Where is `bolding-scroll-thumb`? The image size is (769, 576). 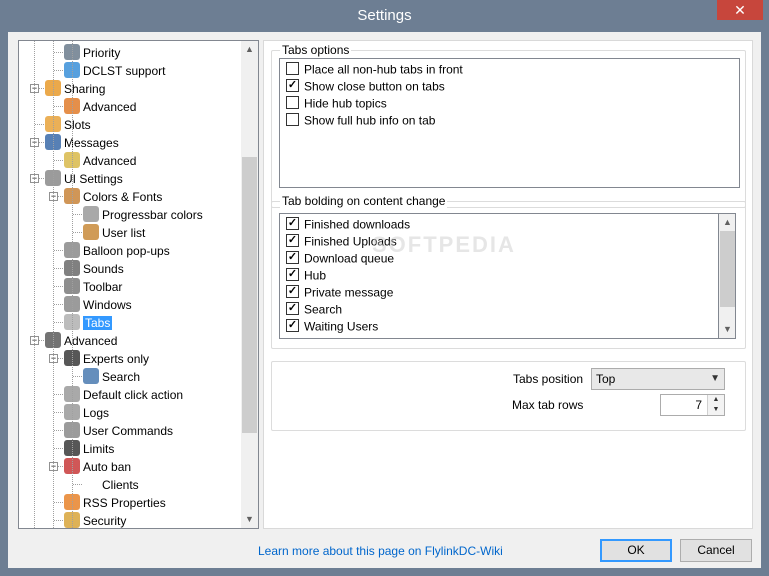
bolding-scroll-thumb is located at coordinates (727, 269).